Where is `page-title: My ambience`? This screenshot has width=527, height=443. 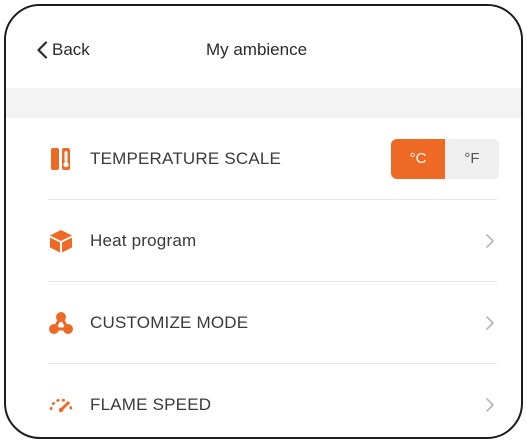 page-title: My ambience is located at coordinates (256, 49).